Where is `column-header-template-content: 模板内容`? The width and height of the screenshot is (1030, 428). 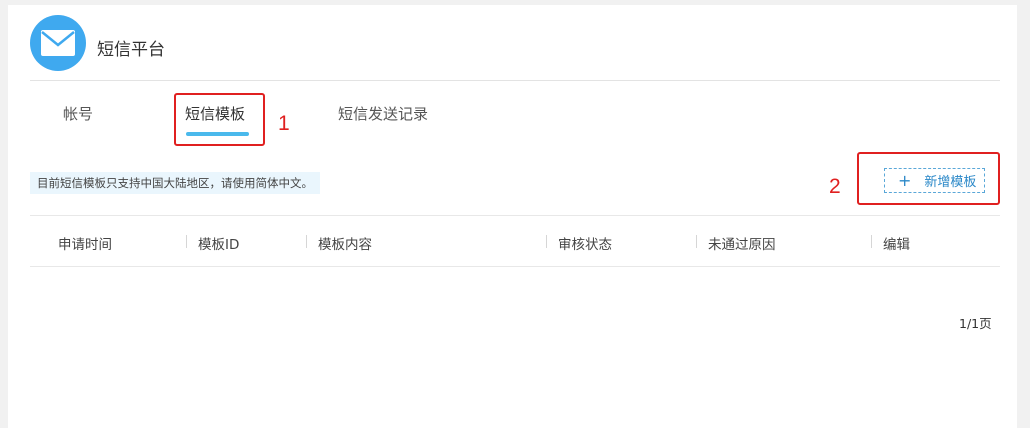 column-header-template-content: 模板内容 is located at coordinates (345, 245).